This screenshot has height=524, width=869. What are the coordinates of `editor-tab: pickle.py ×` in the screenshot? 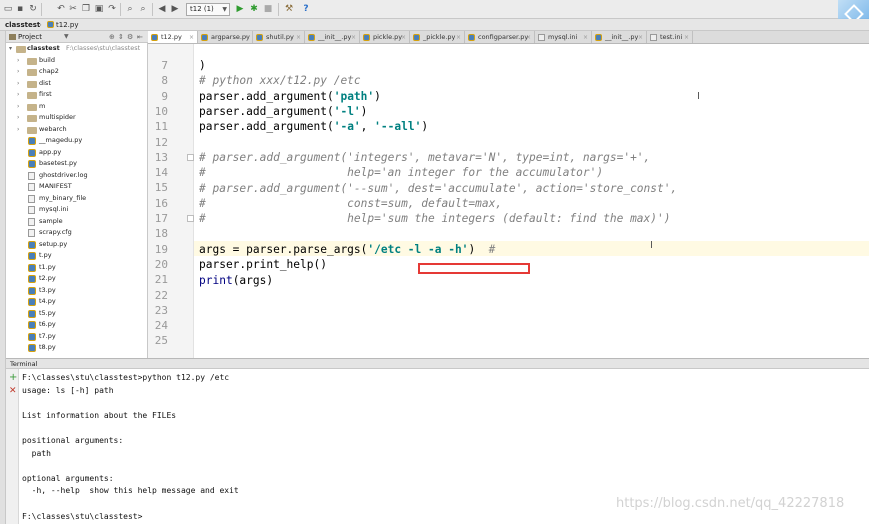 It's located at (385, 37).